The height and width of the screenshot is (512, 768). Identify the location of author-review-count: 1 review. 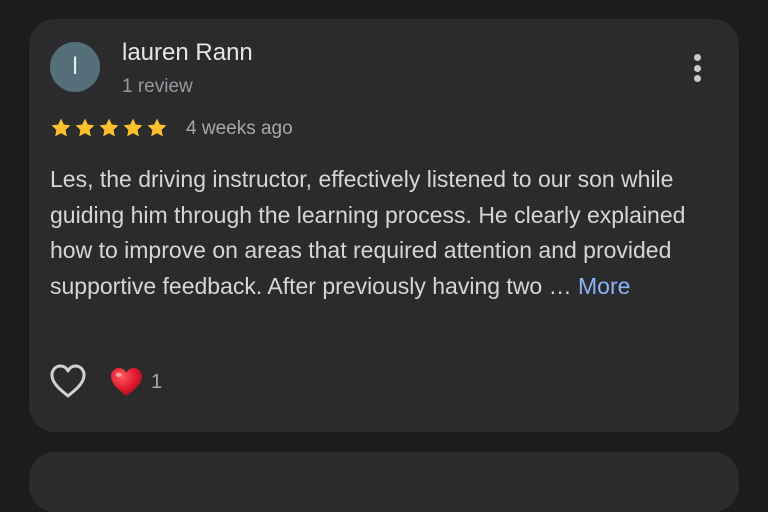
(157, 86).